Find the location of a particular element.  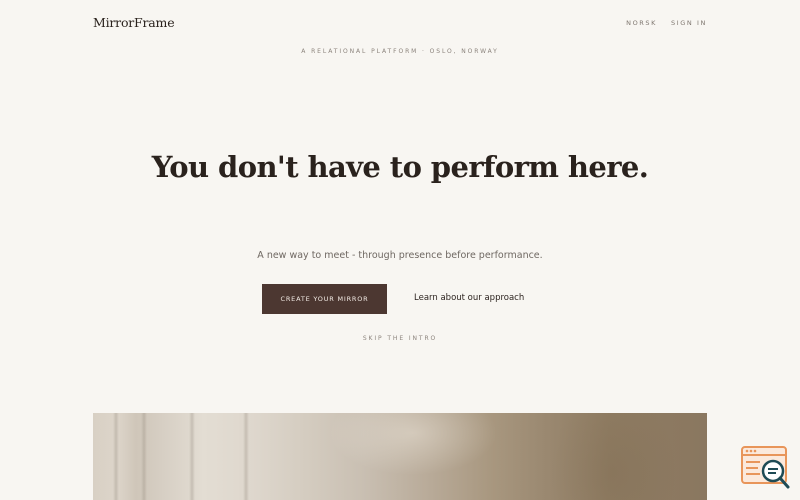

language-link: NORSK is located at coordinates (641, 23).